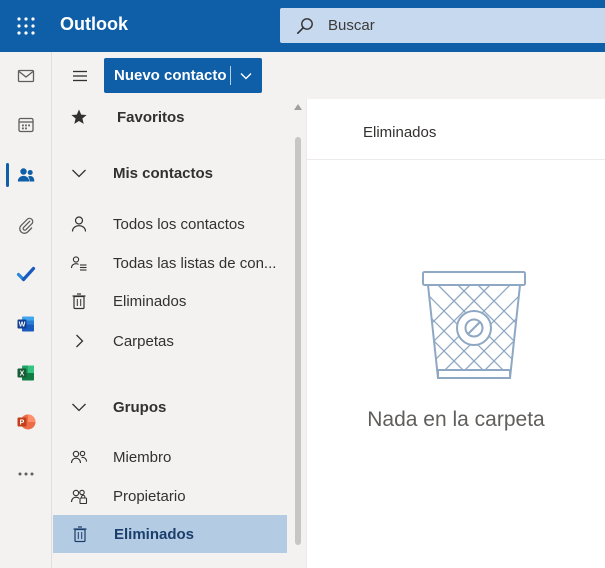  What do you see at coordinates (149, 496) in the screenshot?
I see `nav-item-label: Propietario` at bounding box center [149, 496].